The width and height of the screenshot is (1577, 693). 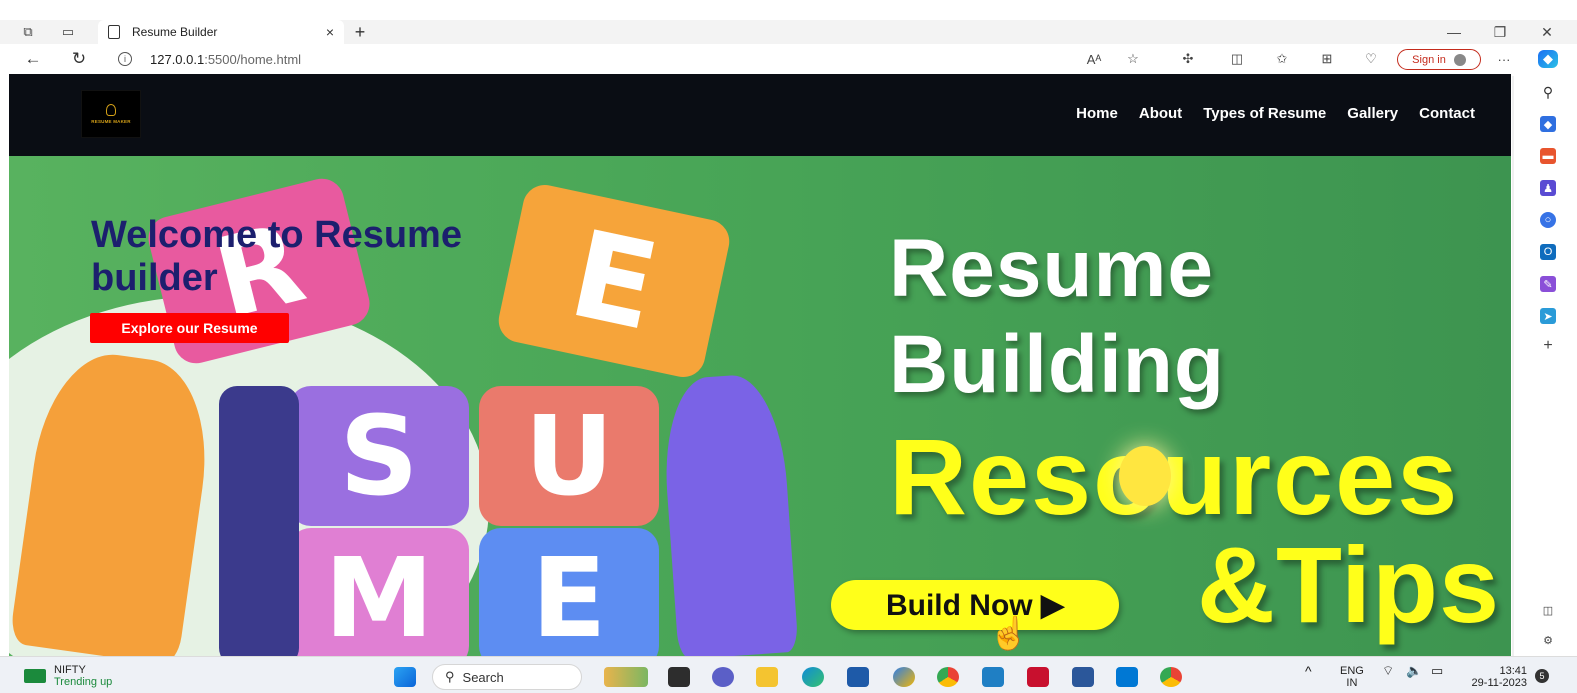 I want to click on favorites-icon: ✩, so click(x=1282, y=59).